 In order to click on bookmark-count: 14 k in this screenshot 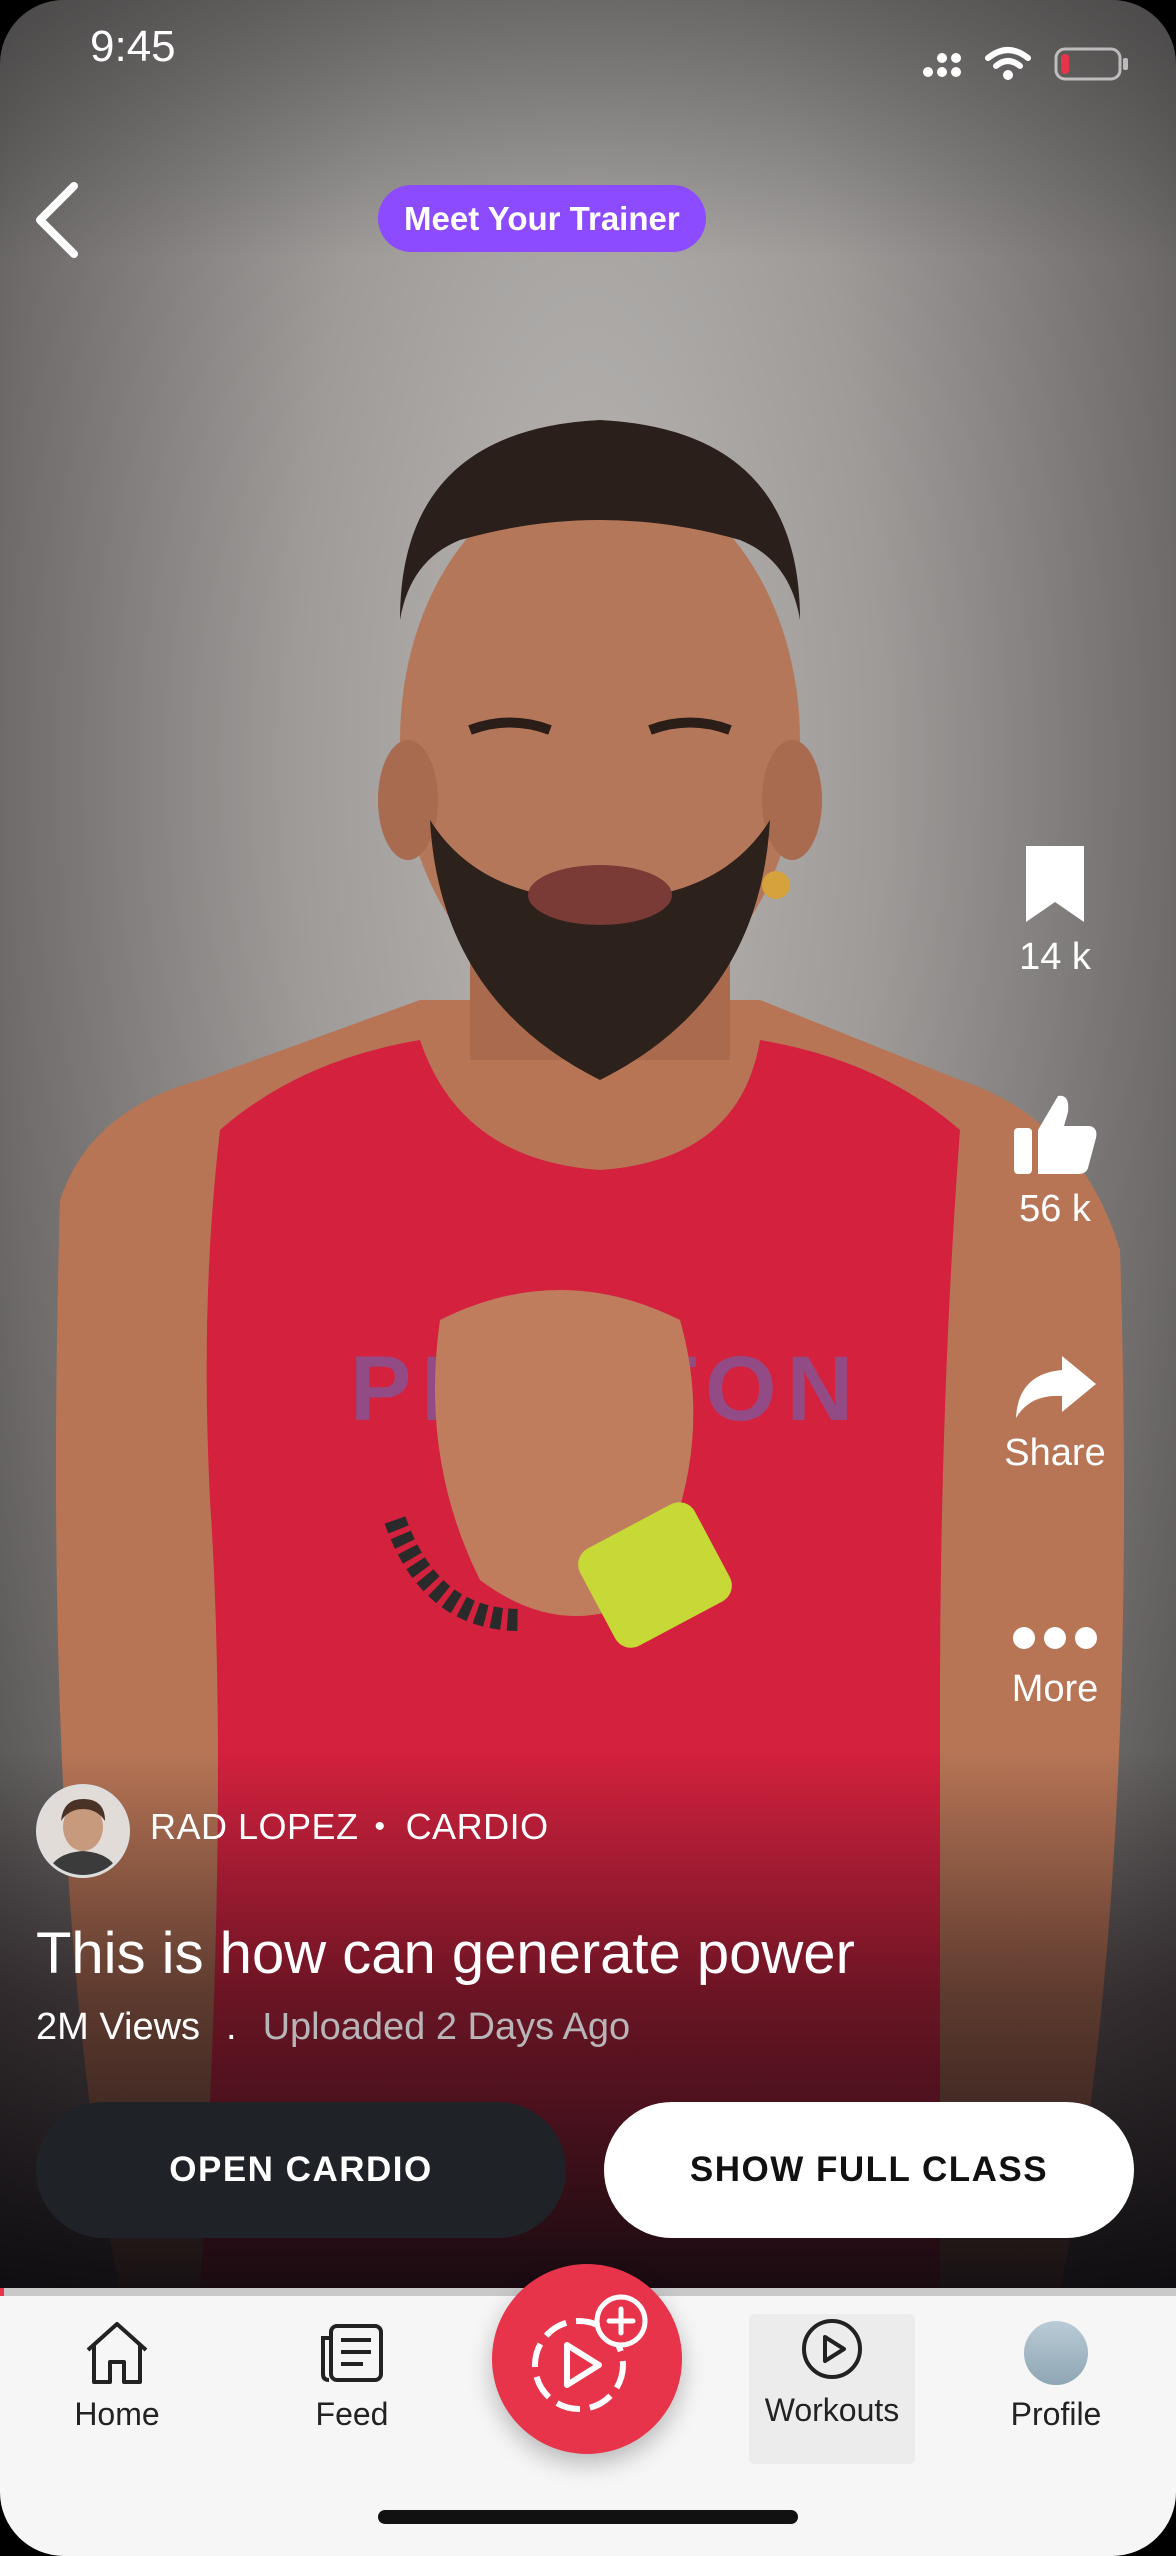, I will do `click(1055, 957)`.